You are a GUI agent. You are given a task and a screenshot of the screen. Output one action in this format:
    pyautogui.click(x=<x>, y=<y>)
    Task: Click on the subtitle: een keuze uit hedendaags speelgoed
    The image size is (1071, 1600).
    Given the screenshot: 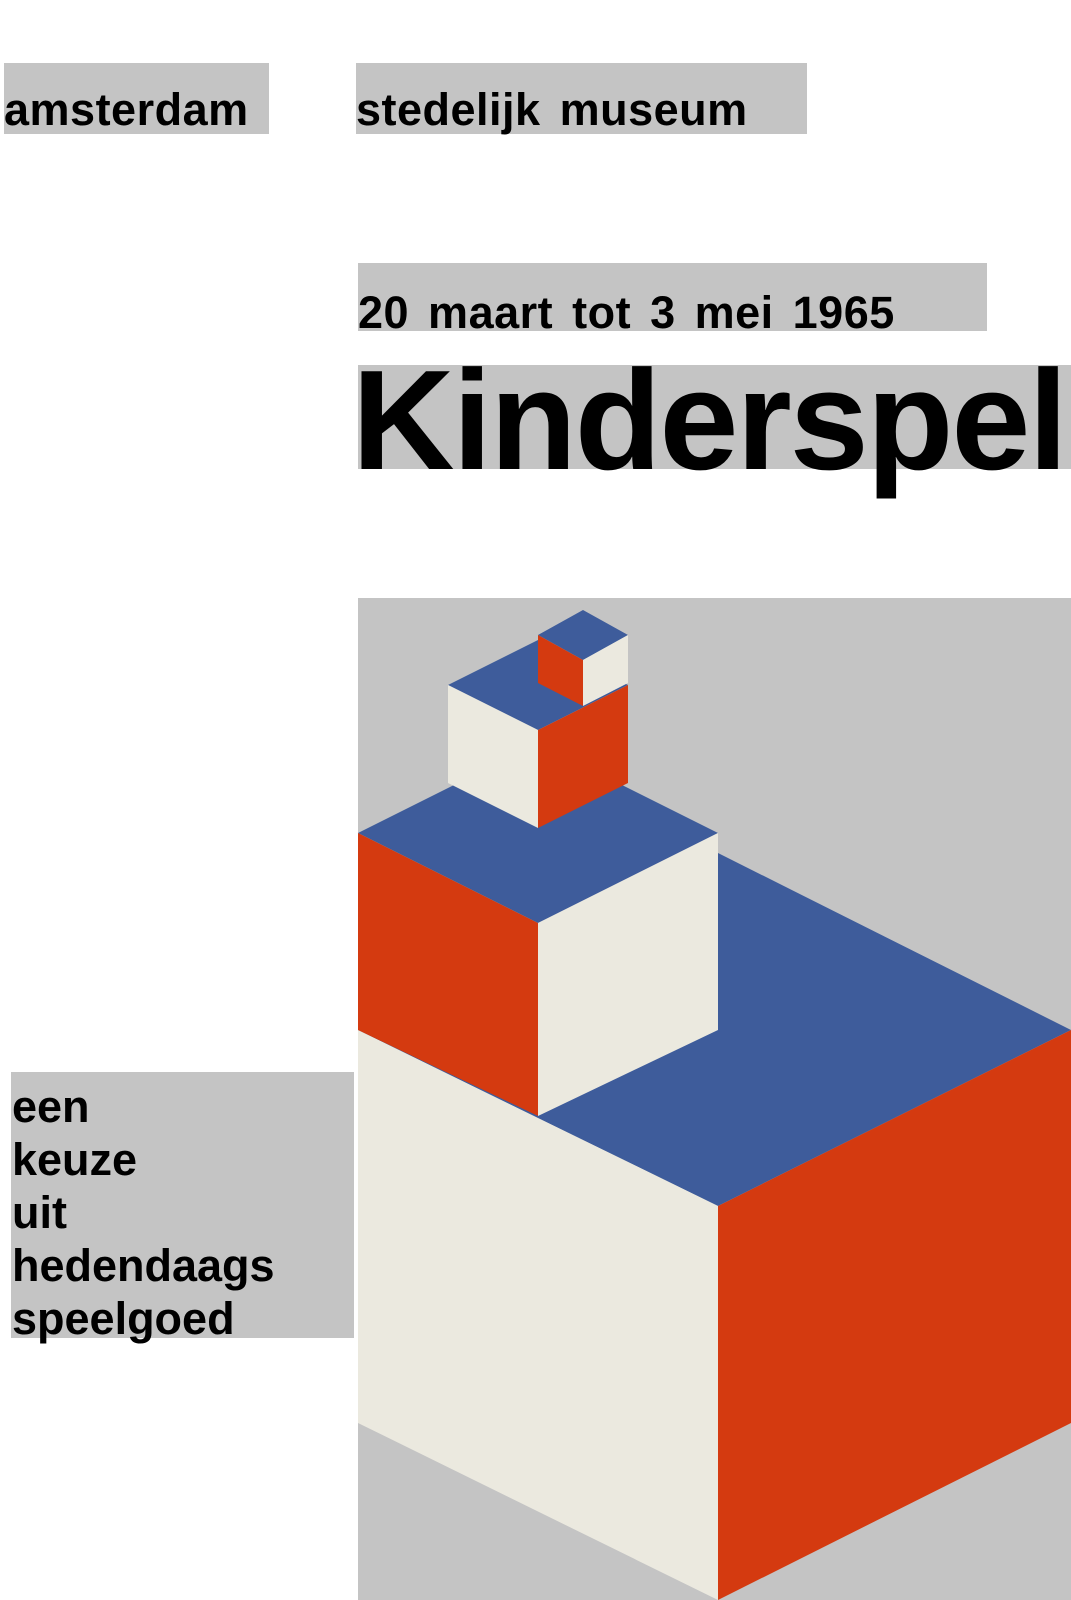 What is the action you would take?
    pyautogui.click(x=143, y=1212)
    